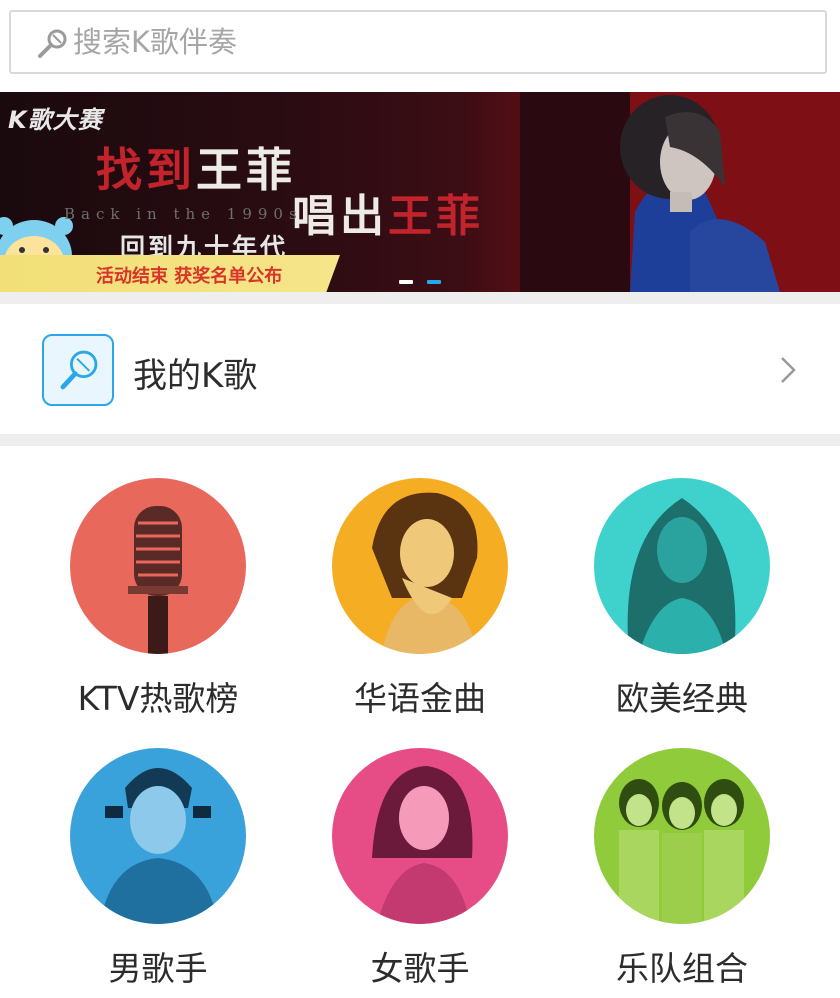 The height and width of the screenshot is (998, 840). I want to click on banner-headline-2-white: 唱出, so click(340, 216).